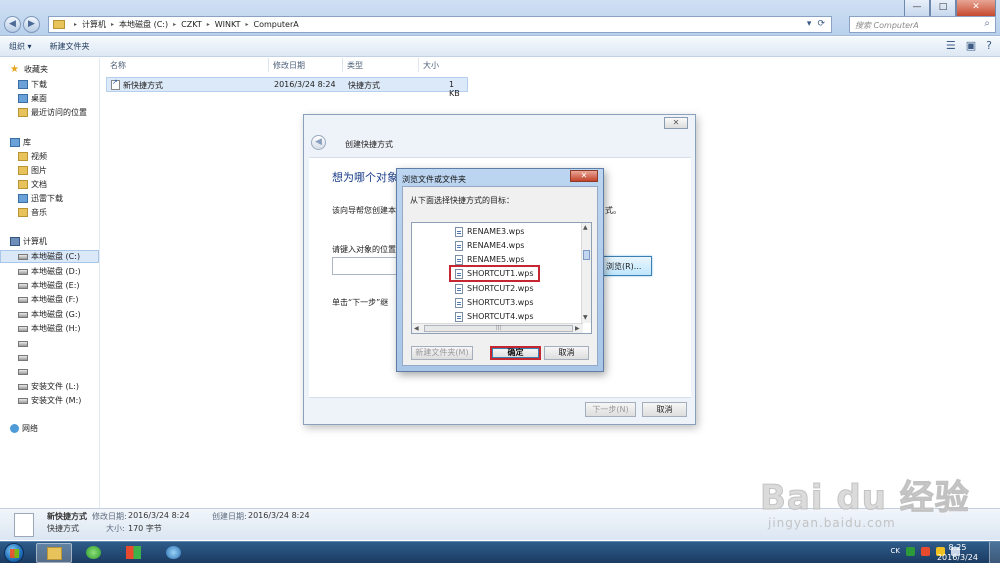 The image size is (1000, 563). What do you see at coordinates (305, 84) in the screenshot?
I see `file-modified: 2016/3/24 8:24` at bounding box center [305, 84].